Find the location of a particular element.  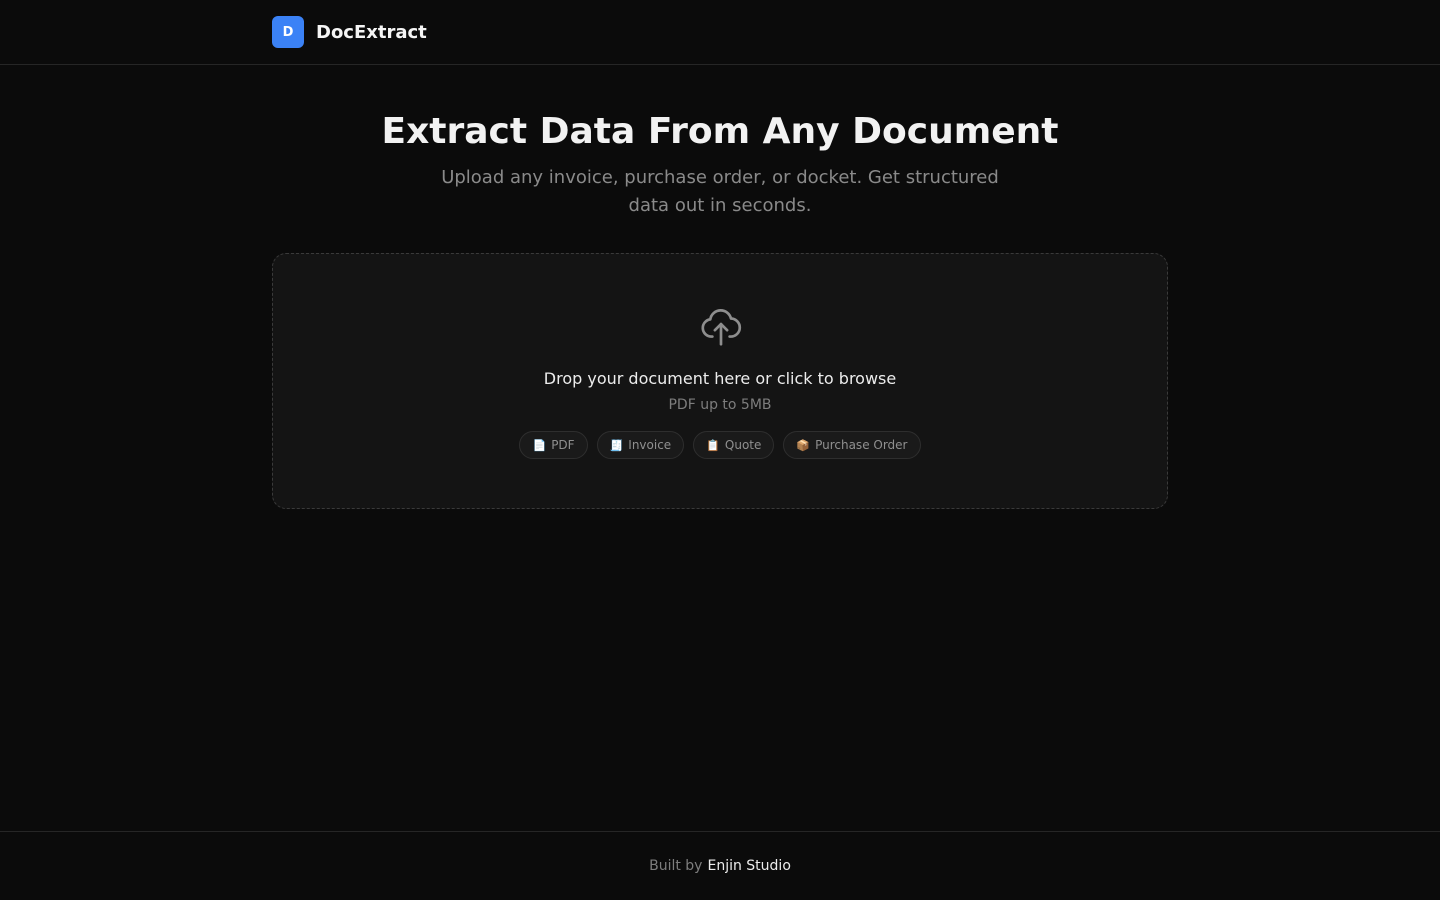

package-icon: 📦 is located at coordinates (803, 445).